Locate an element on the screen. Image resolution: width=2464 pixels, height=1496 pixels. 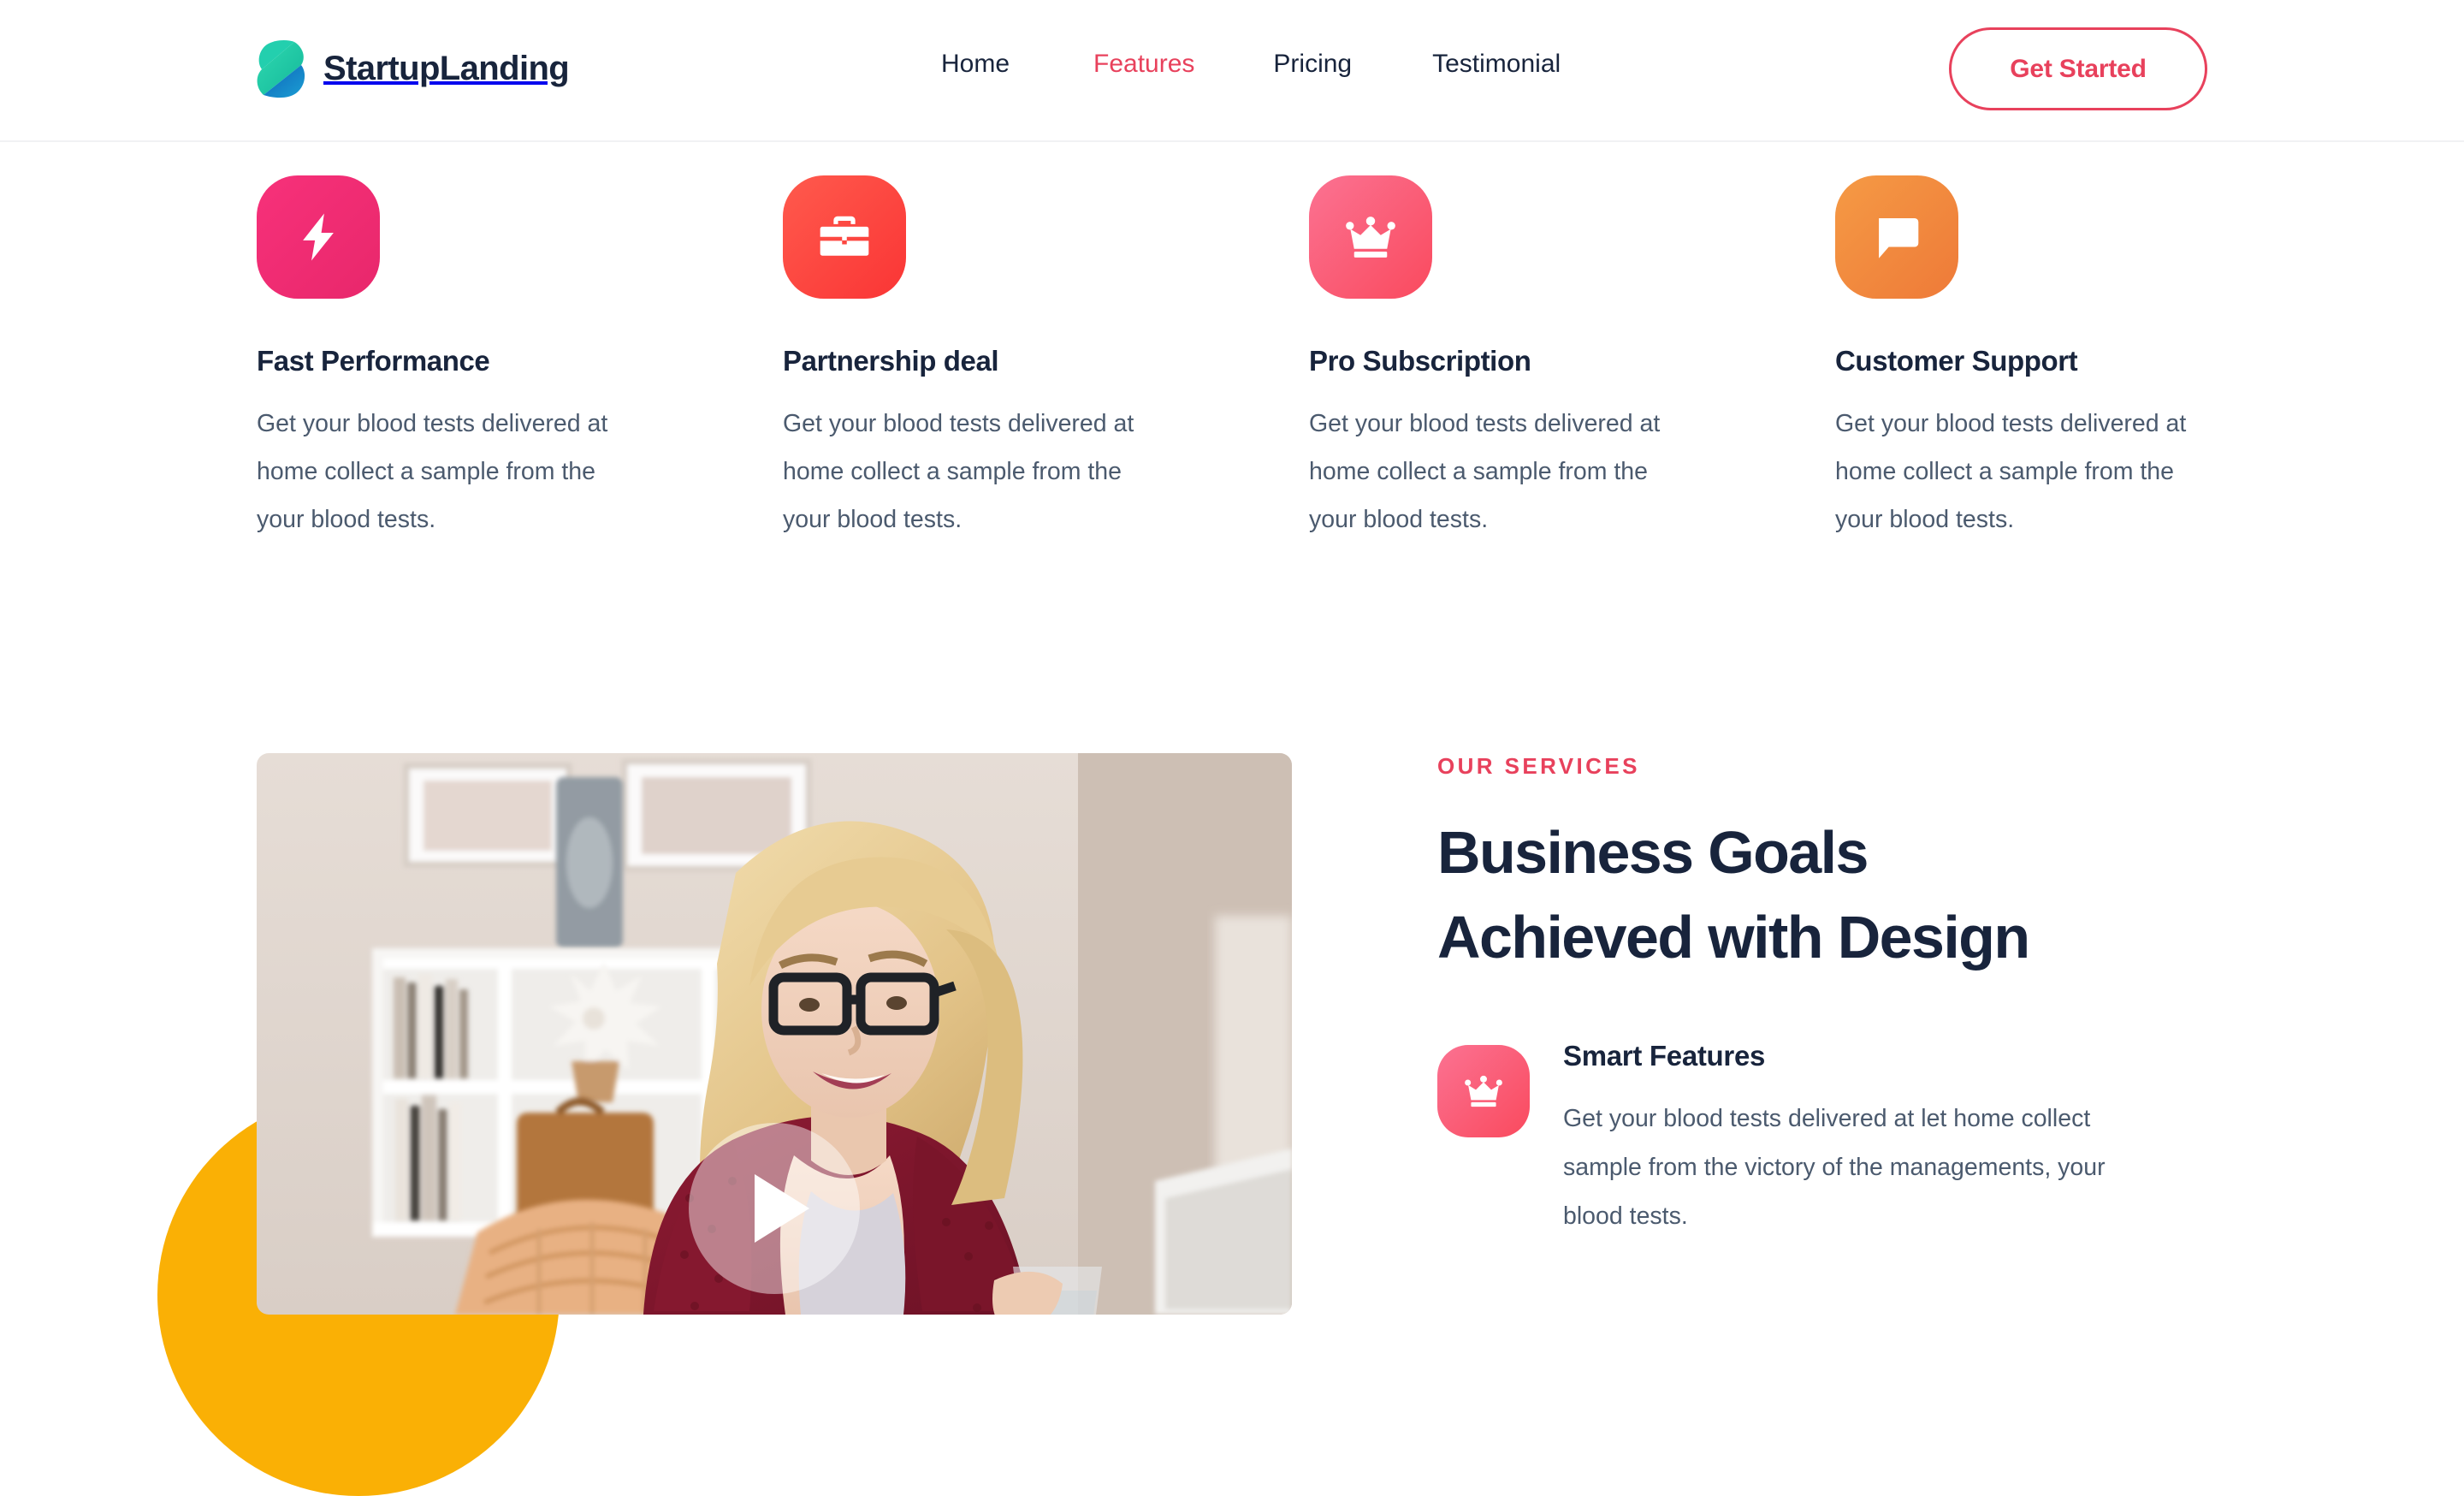
feature-title: Pro Subscription is located at coordinates (1420, 361).